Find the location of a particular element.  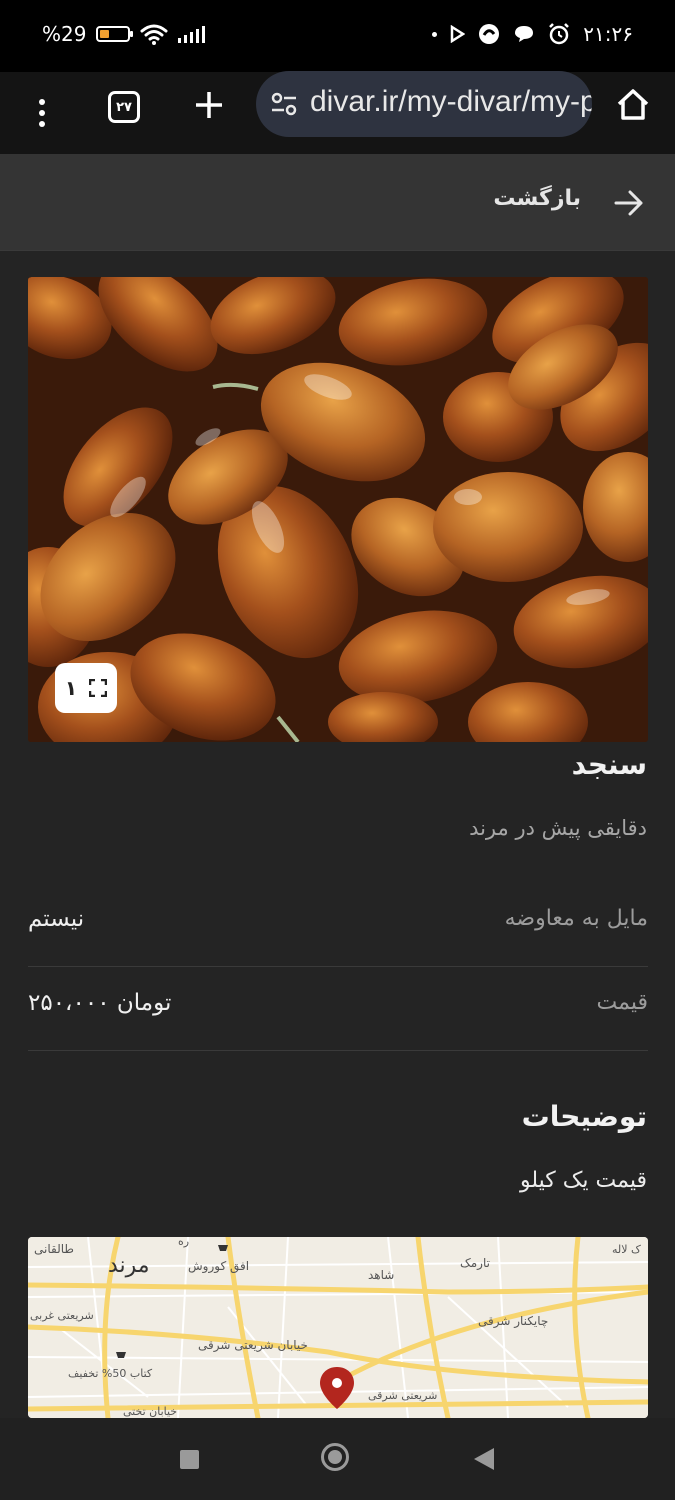

signal-icon is located at coordinates (192, 34).